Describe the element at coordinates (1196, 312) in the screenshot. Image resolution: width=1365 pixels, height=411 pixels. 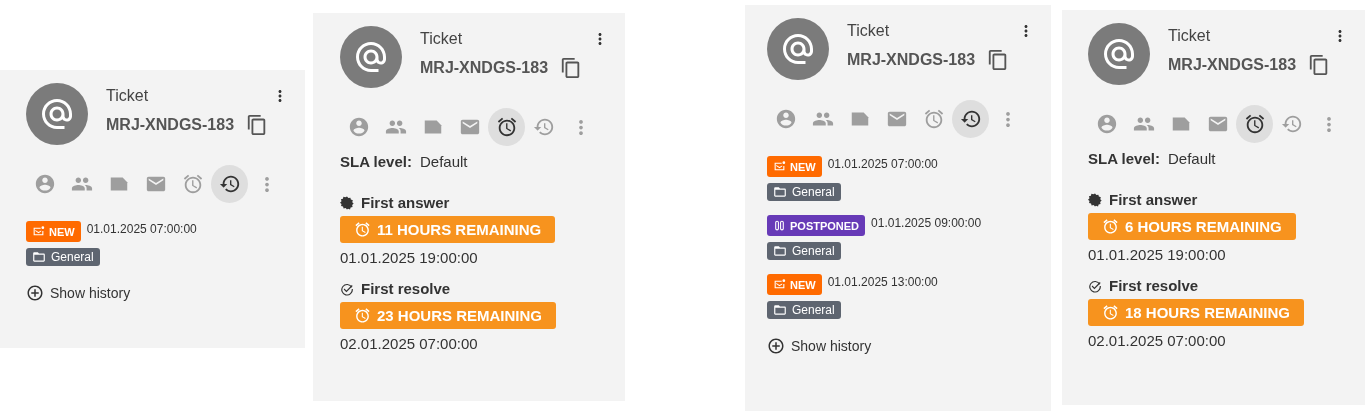
I see `remaining-time-badge: 18 HOURS REMAINING` at that location.